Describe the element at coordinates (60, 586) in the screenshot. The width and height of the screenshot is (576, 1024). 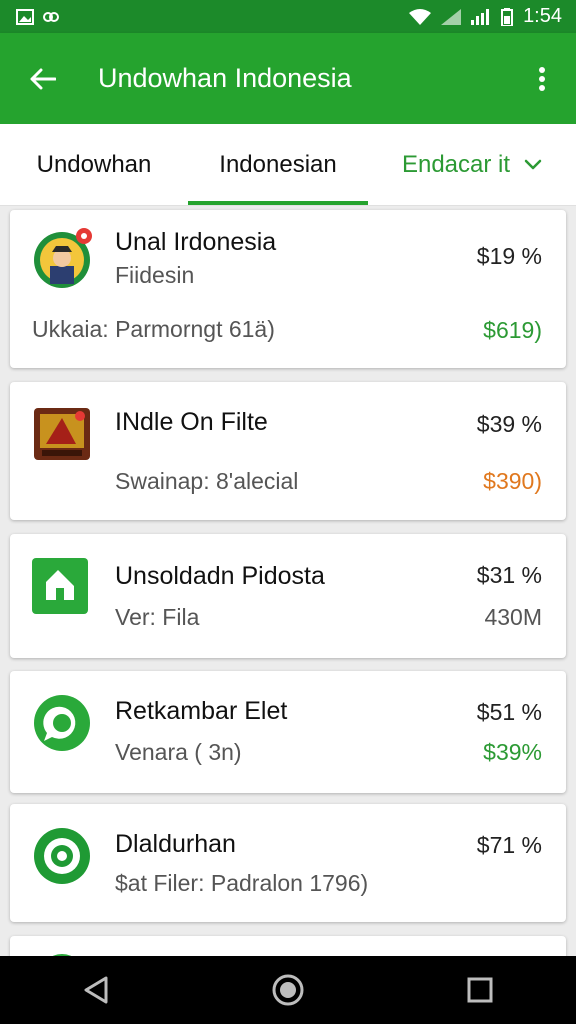
I see `home-app-icon` at that location.